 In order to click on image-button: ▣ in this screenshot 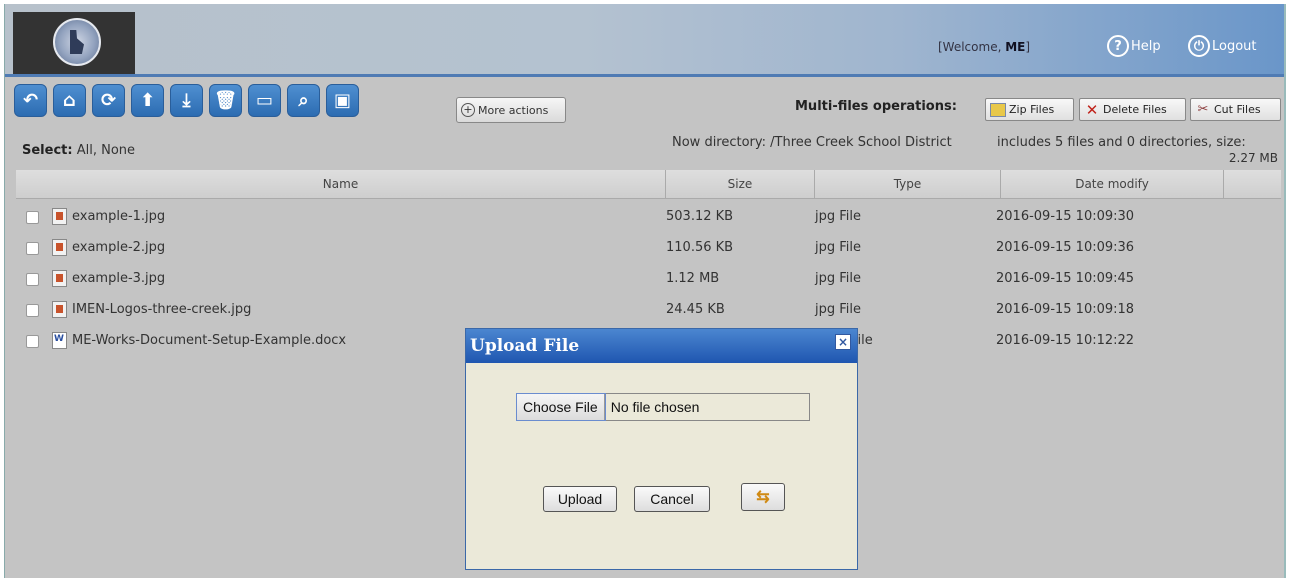, I will do `click(342, 100)`.